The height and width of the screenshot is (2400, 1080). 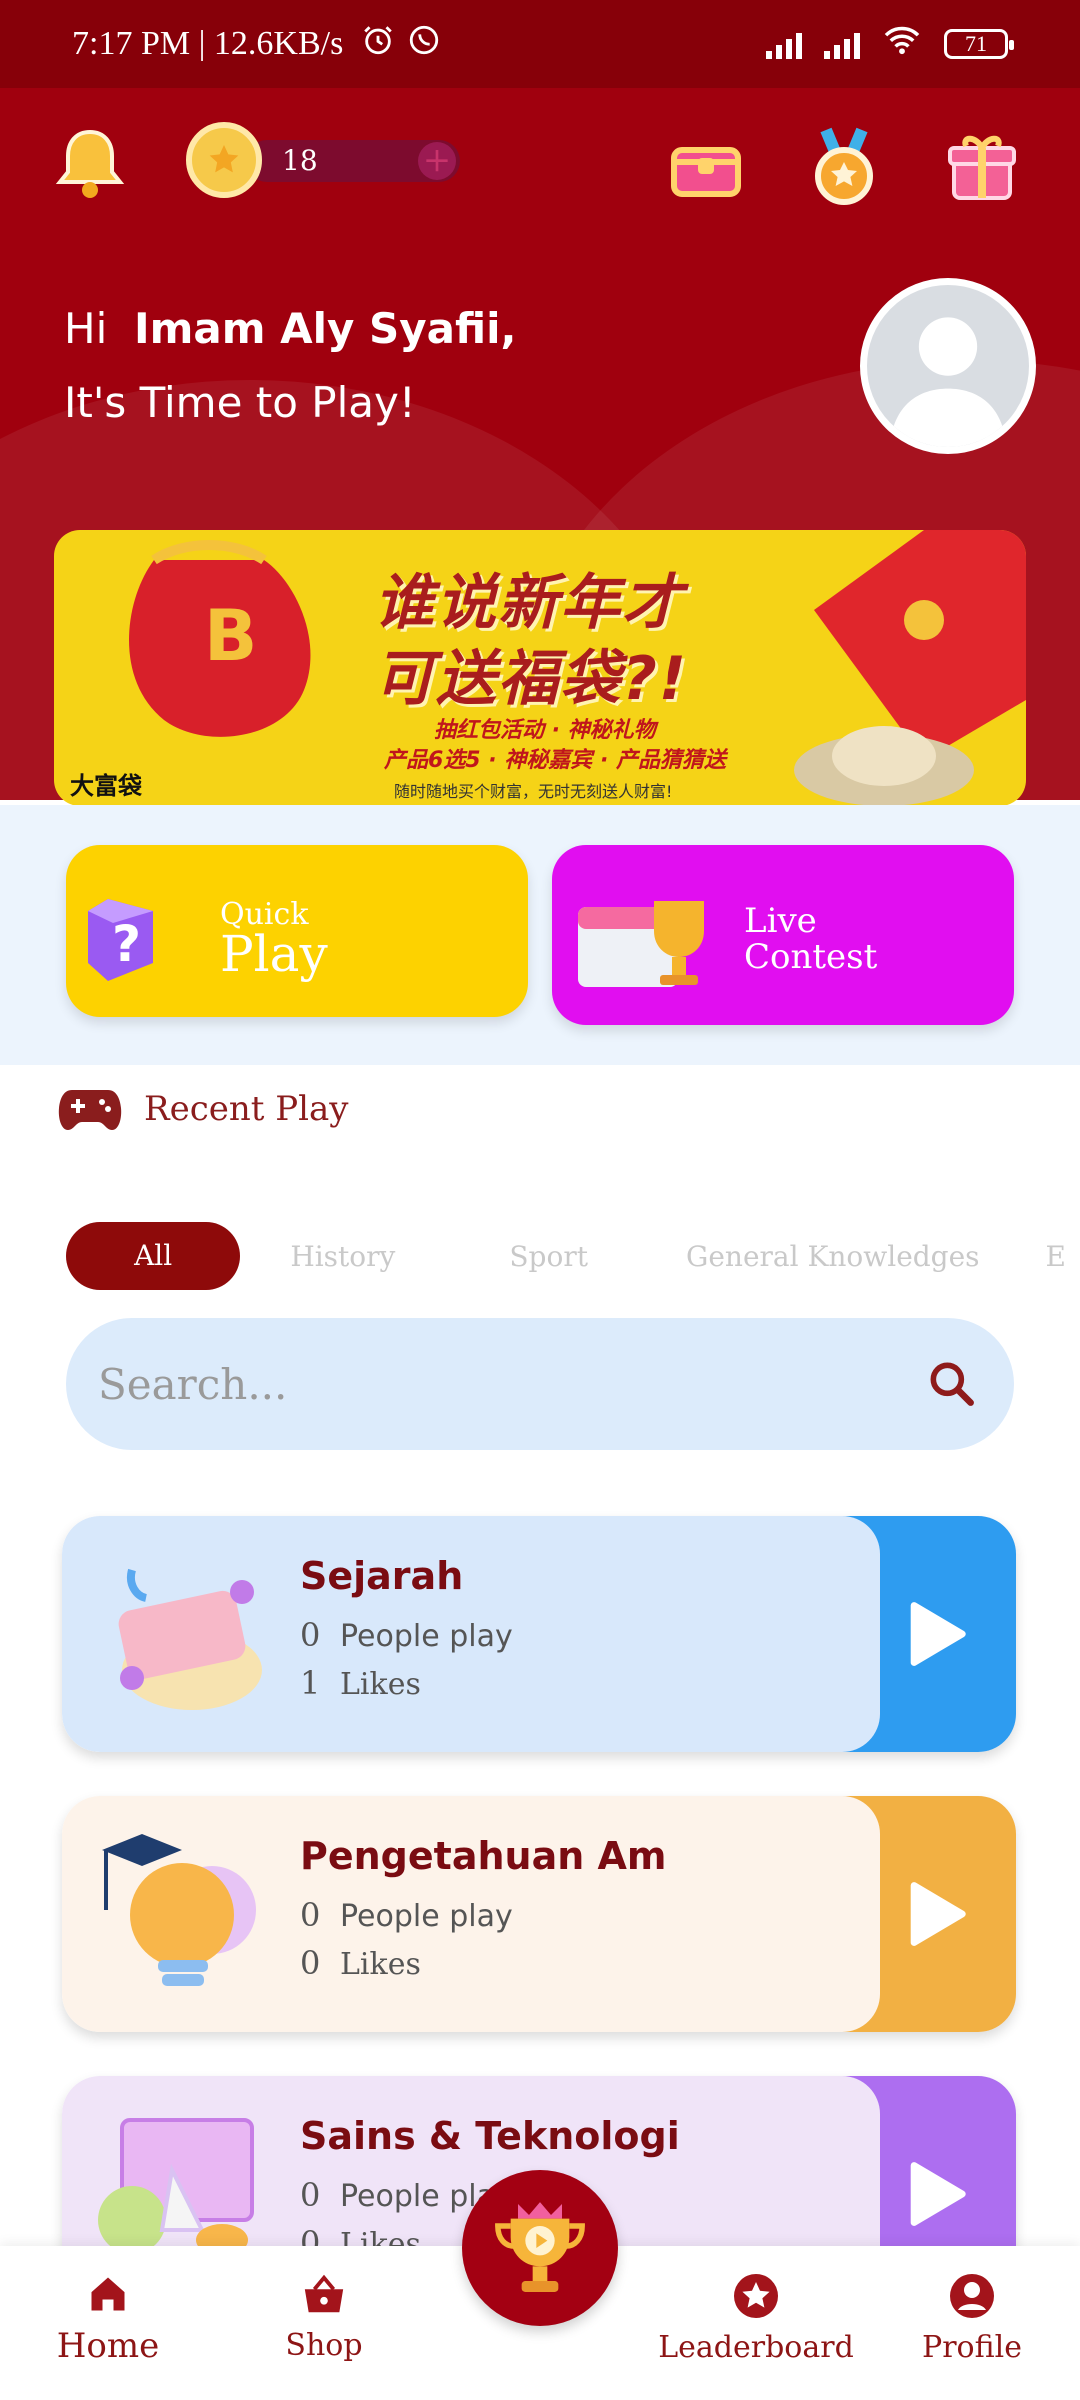 I want to click on trophy-play-icon, so click(x=540, y=2247).